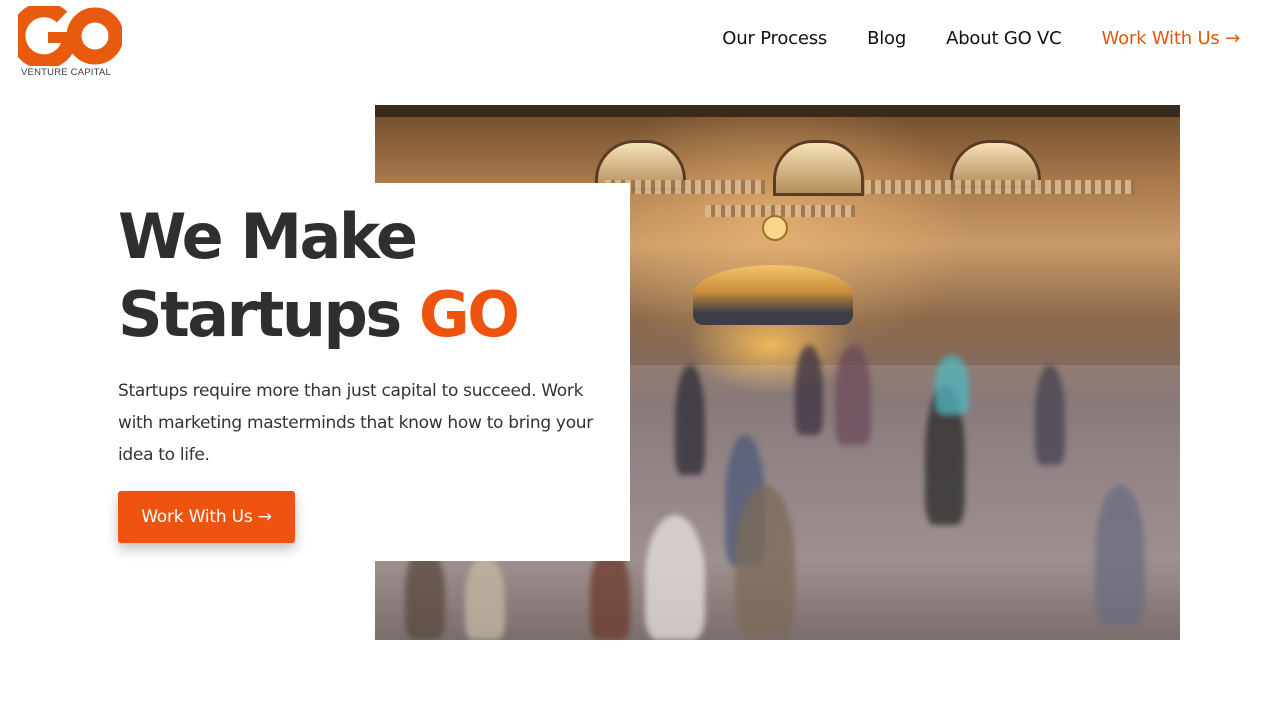 Image resolution: width=1280 pixels, height=720 pixels. I want to click on hero-title: We Make Startups GO, so click(319, 276).